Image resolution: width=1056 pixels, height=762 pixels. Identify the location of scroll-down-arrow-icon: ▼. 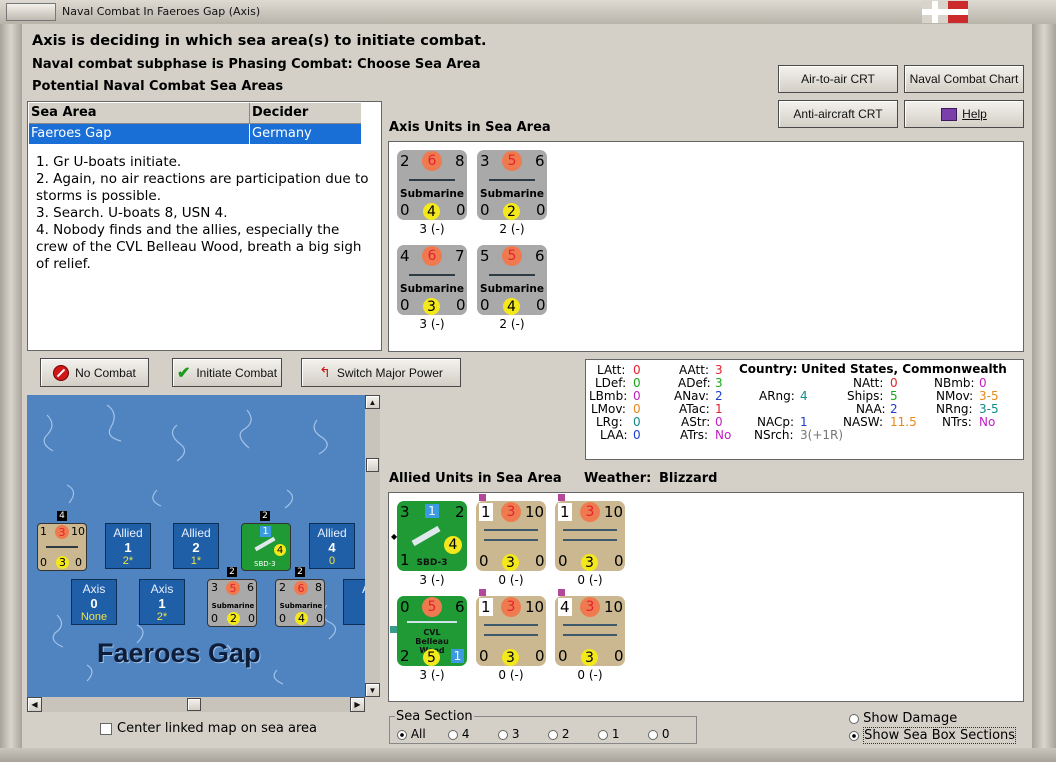
(372, 690).